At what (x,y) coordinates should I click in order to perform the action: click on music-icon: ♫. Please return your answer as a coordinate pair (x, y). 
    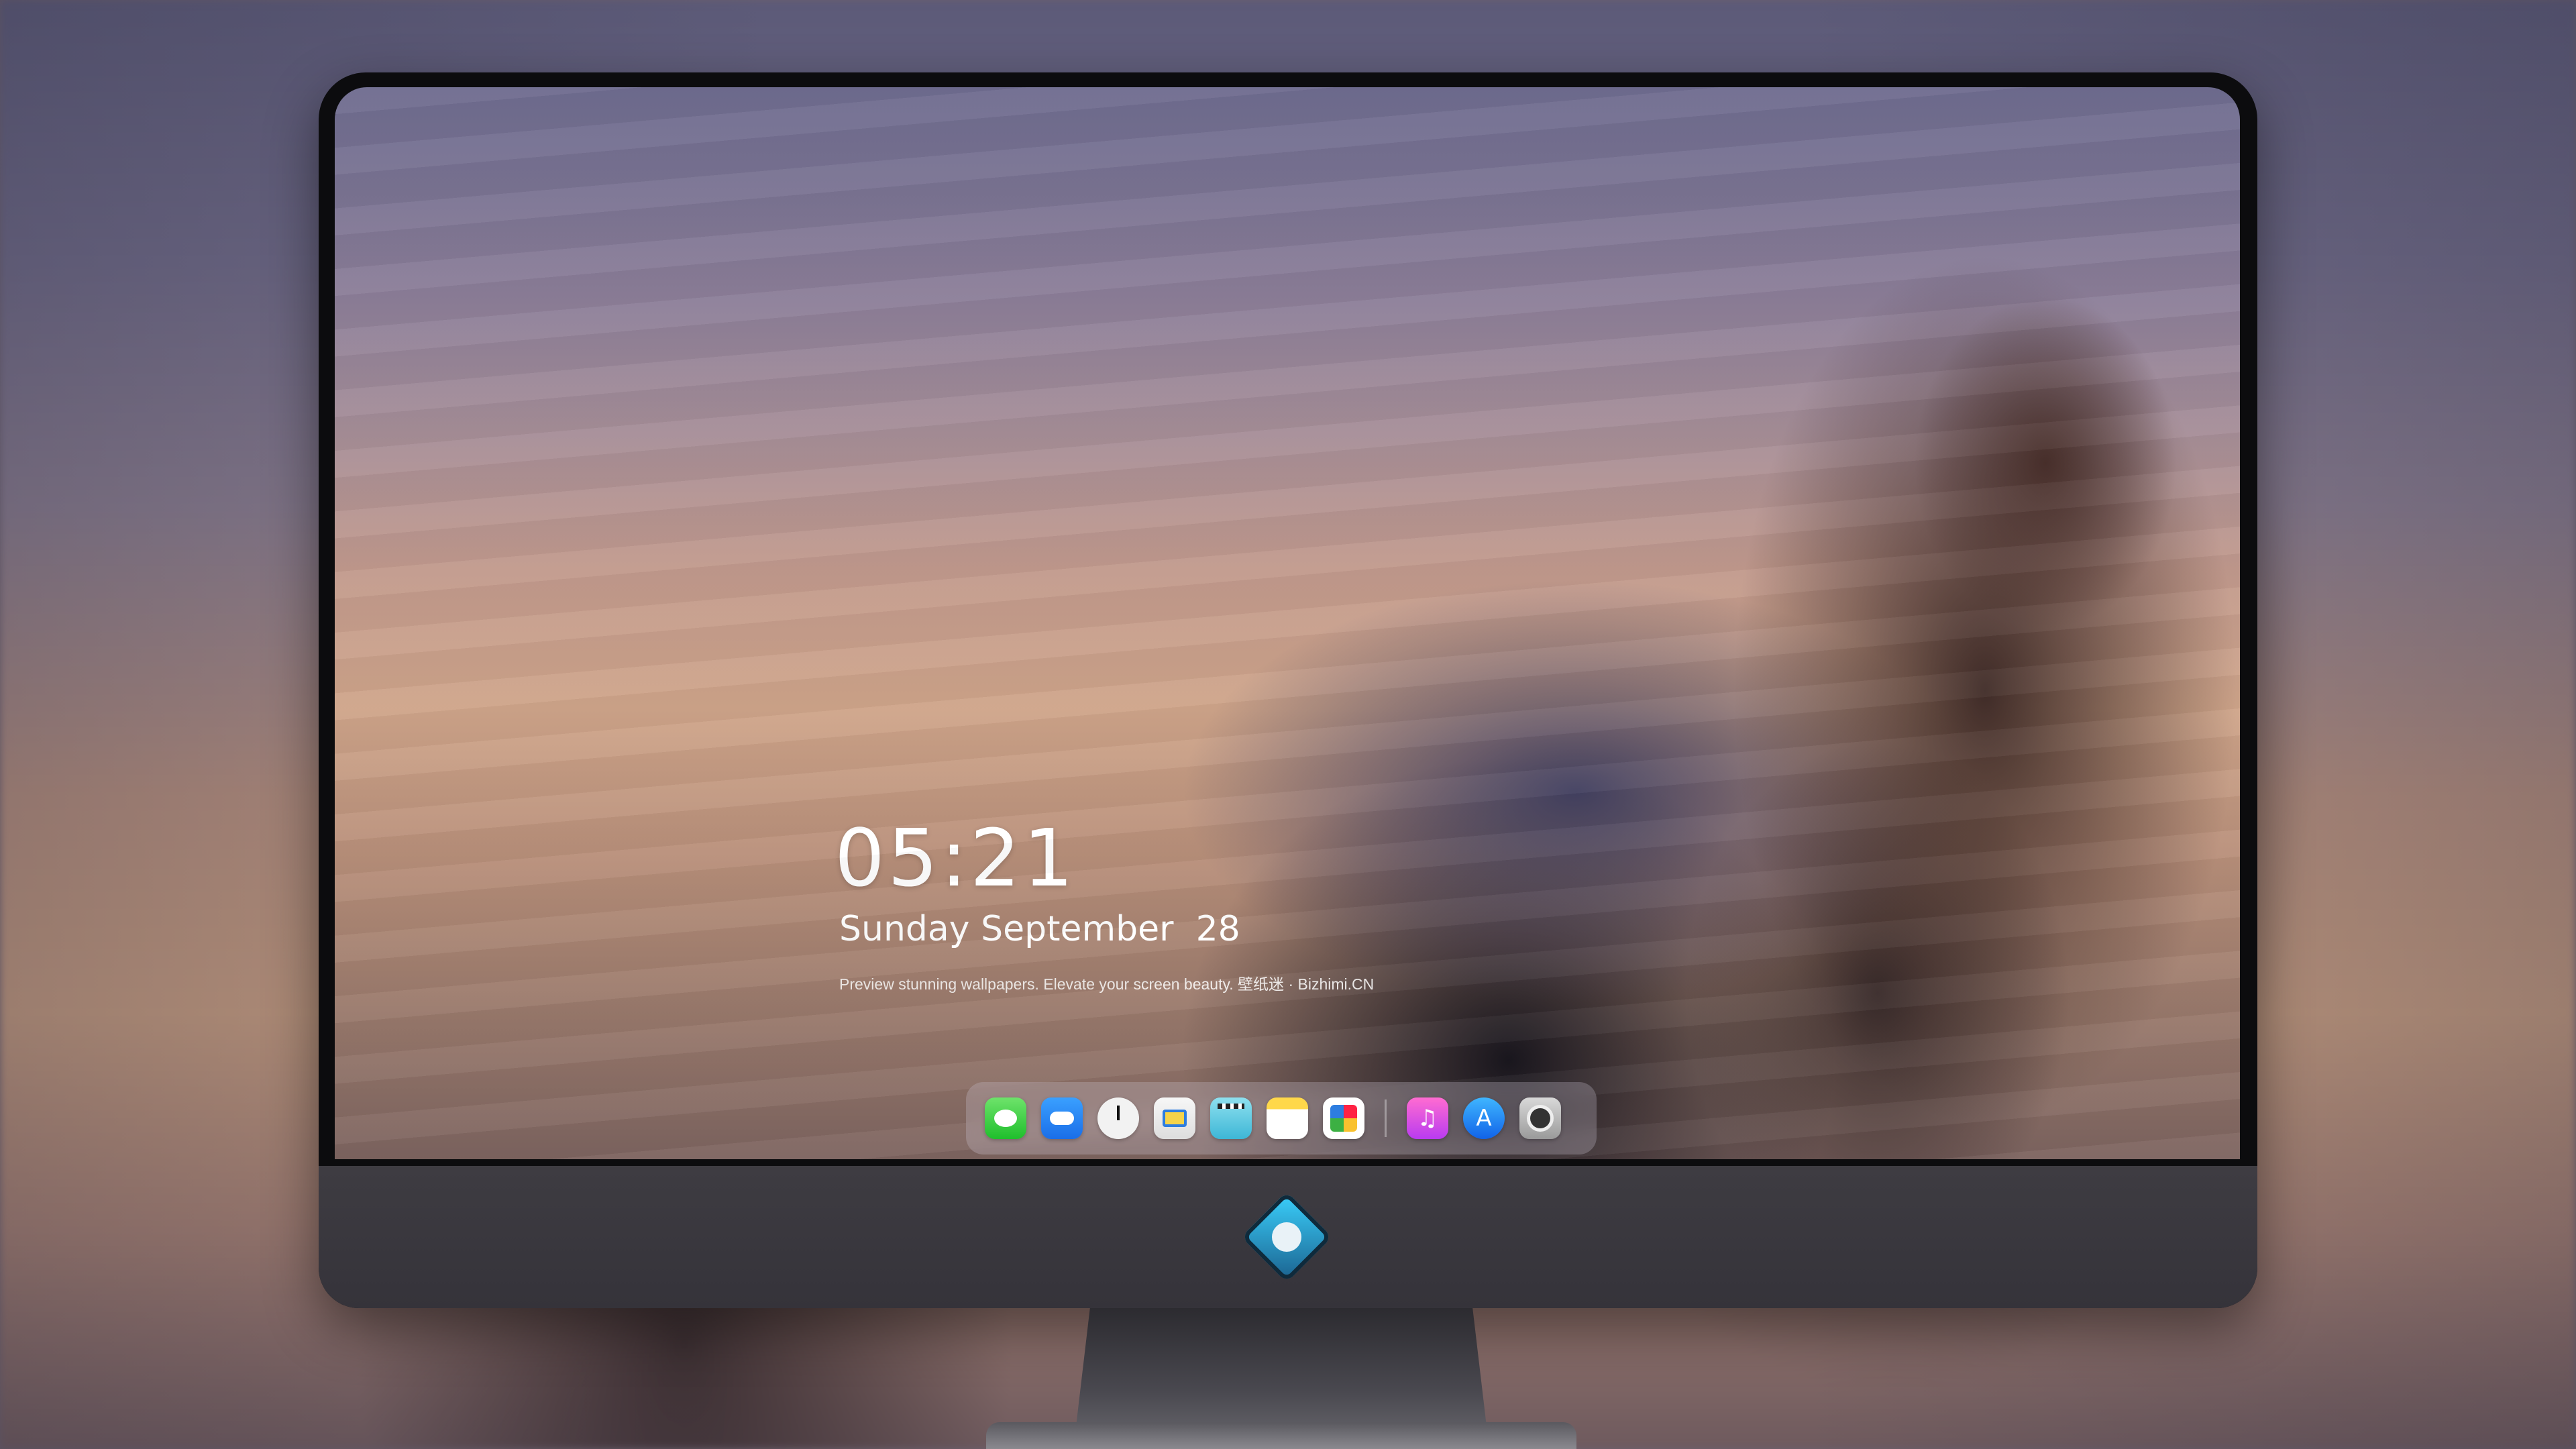
    Looking at the image, I should click on (1427, 1118).